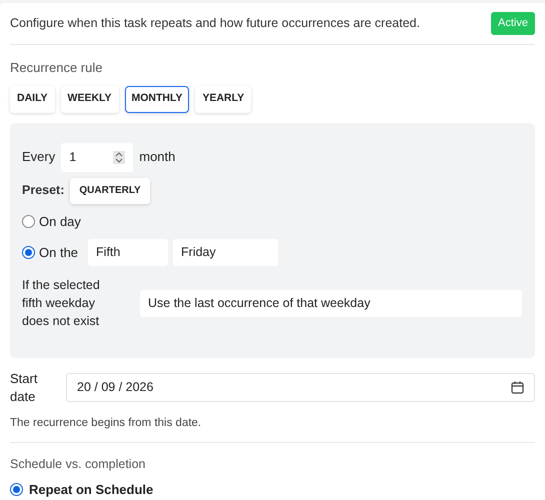 This screenshot has width=545, height=500. I want to click on frequency-tab: DAILY, so click(32, 99).